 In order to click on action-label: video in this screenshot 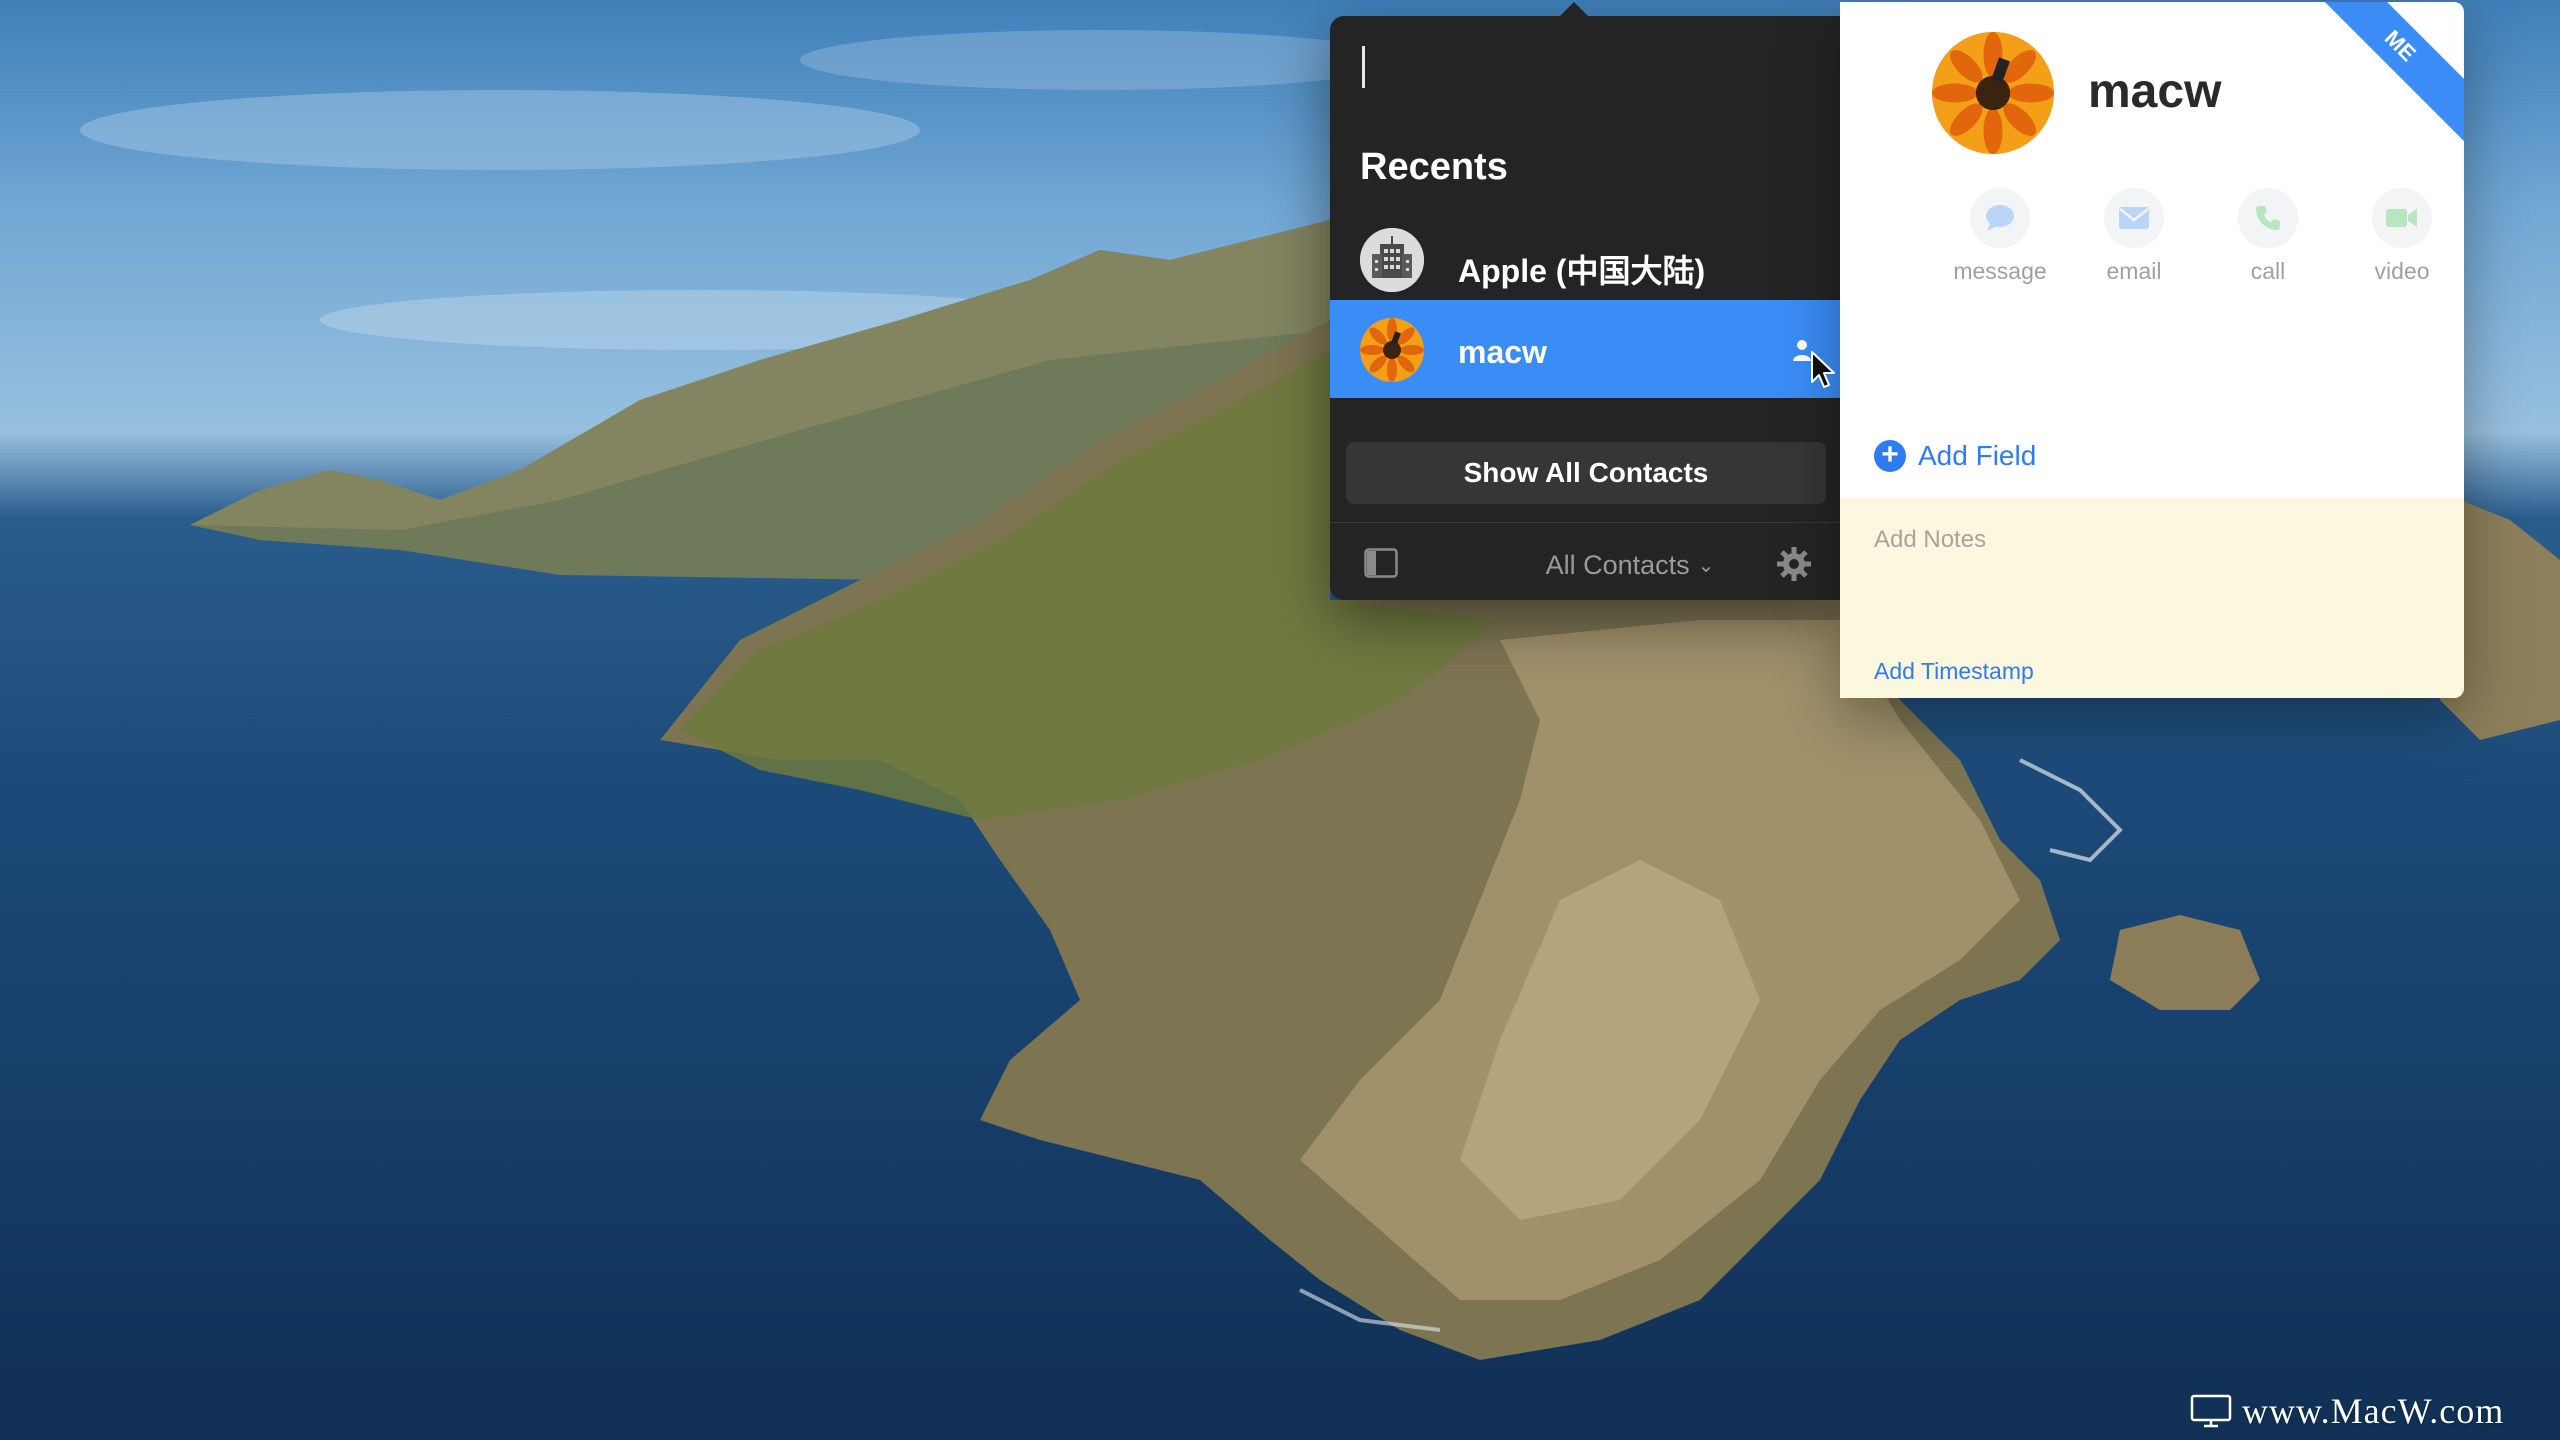, I will do `click(2402, 271)`.